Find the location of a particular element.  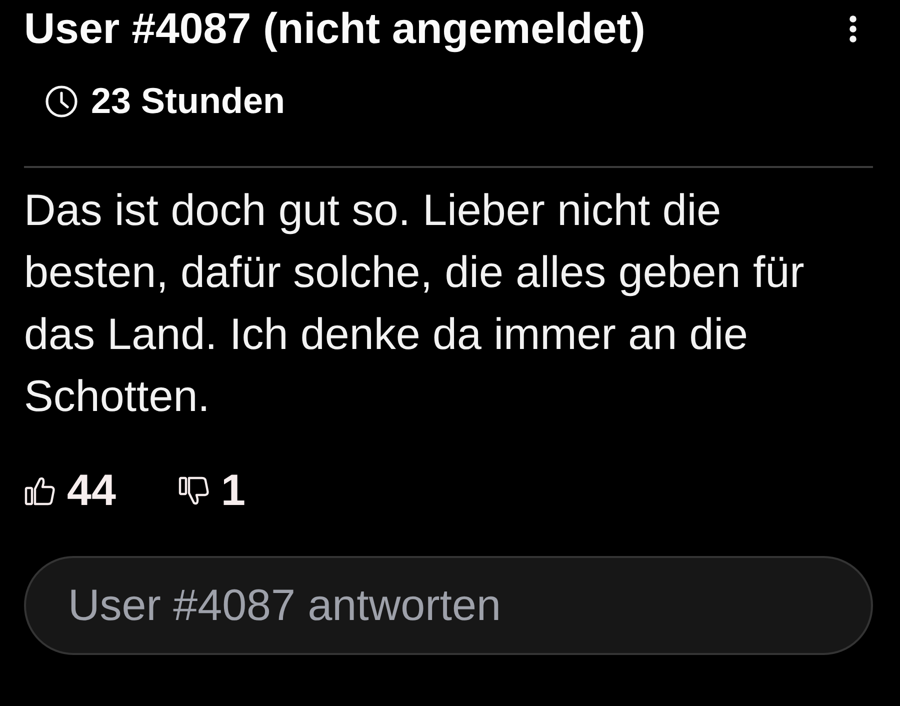

thumbs-down-icon is located at coordinates (194, 491).